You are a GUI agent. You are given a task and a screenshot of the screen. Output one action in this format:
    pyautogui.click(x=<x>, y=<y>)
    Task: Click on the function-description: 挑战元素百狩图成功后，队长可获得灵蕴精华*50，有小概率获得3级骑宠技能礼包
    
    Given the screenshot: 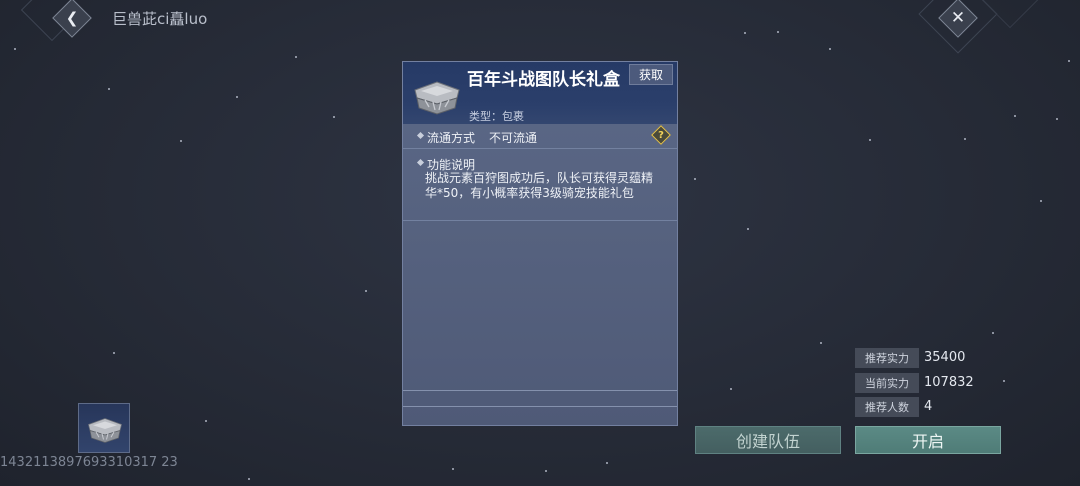 What is the action you would take?
    pyautogui.click(x=539, y=185)
    